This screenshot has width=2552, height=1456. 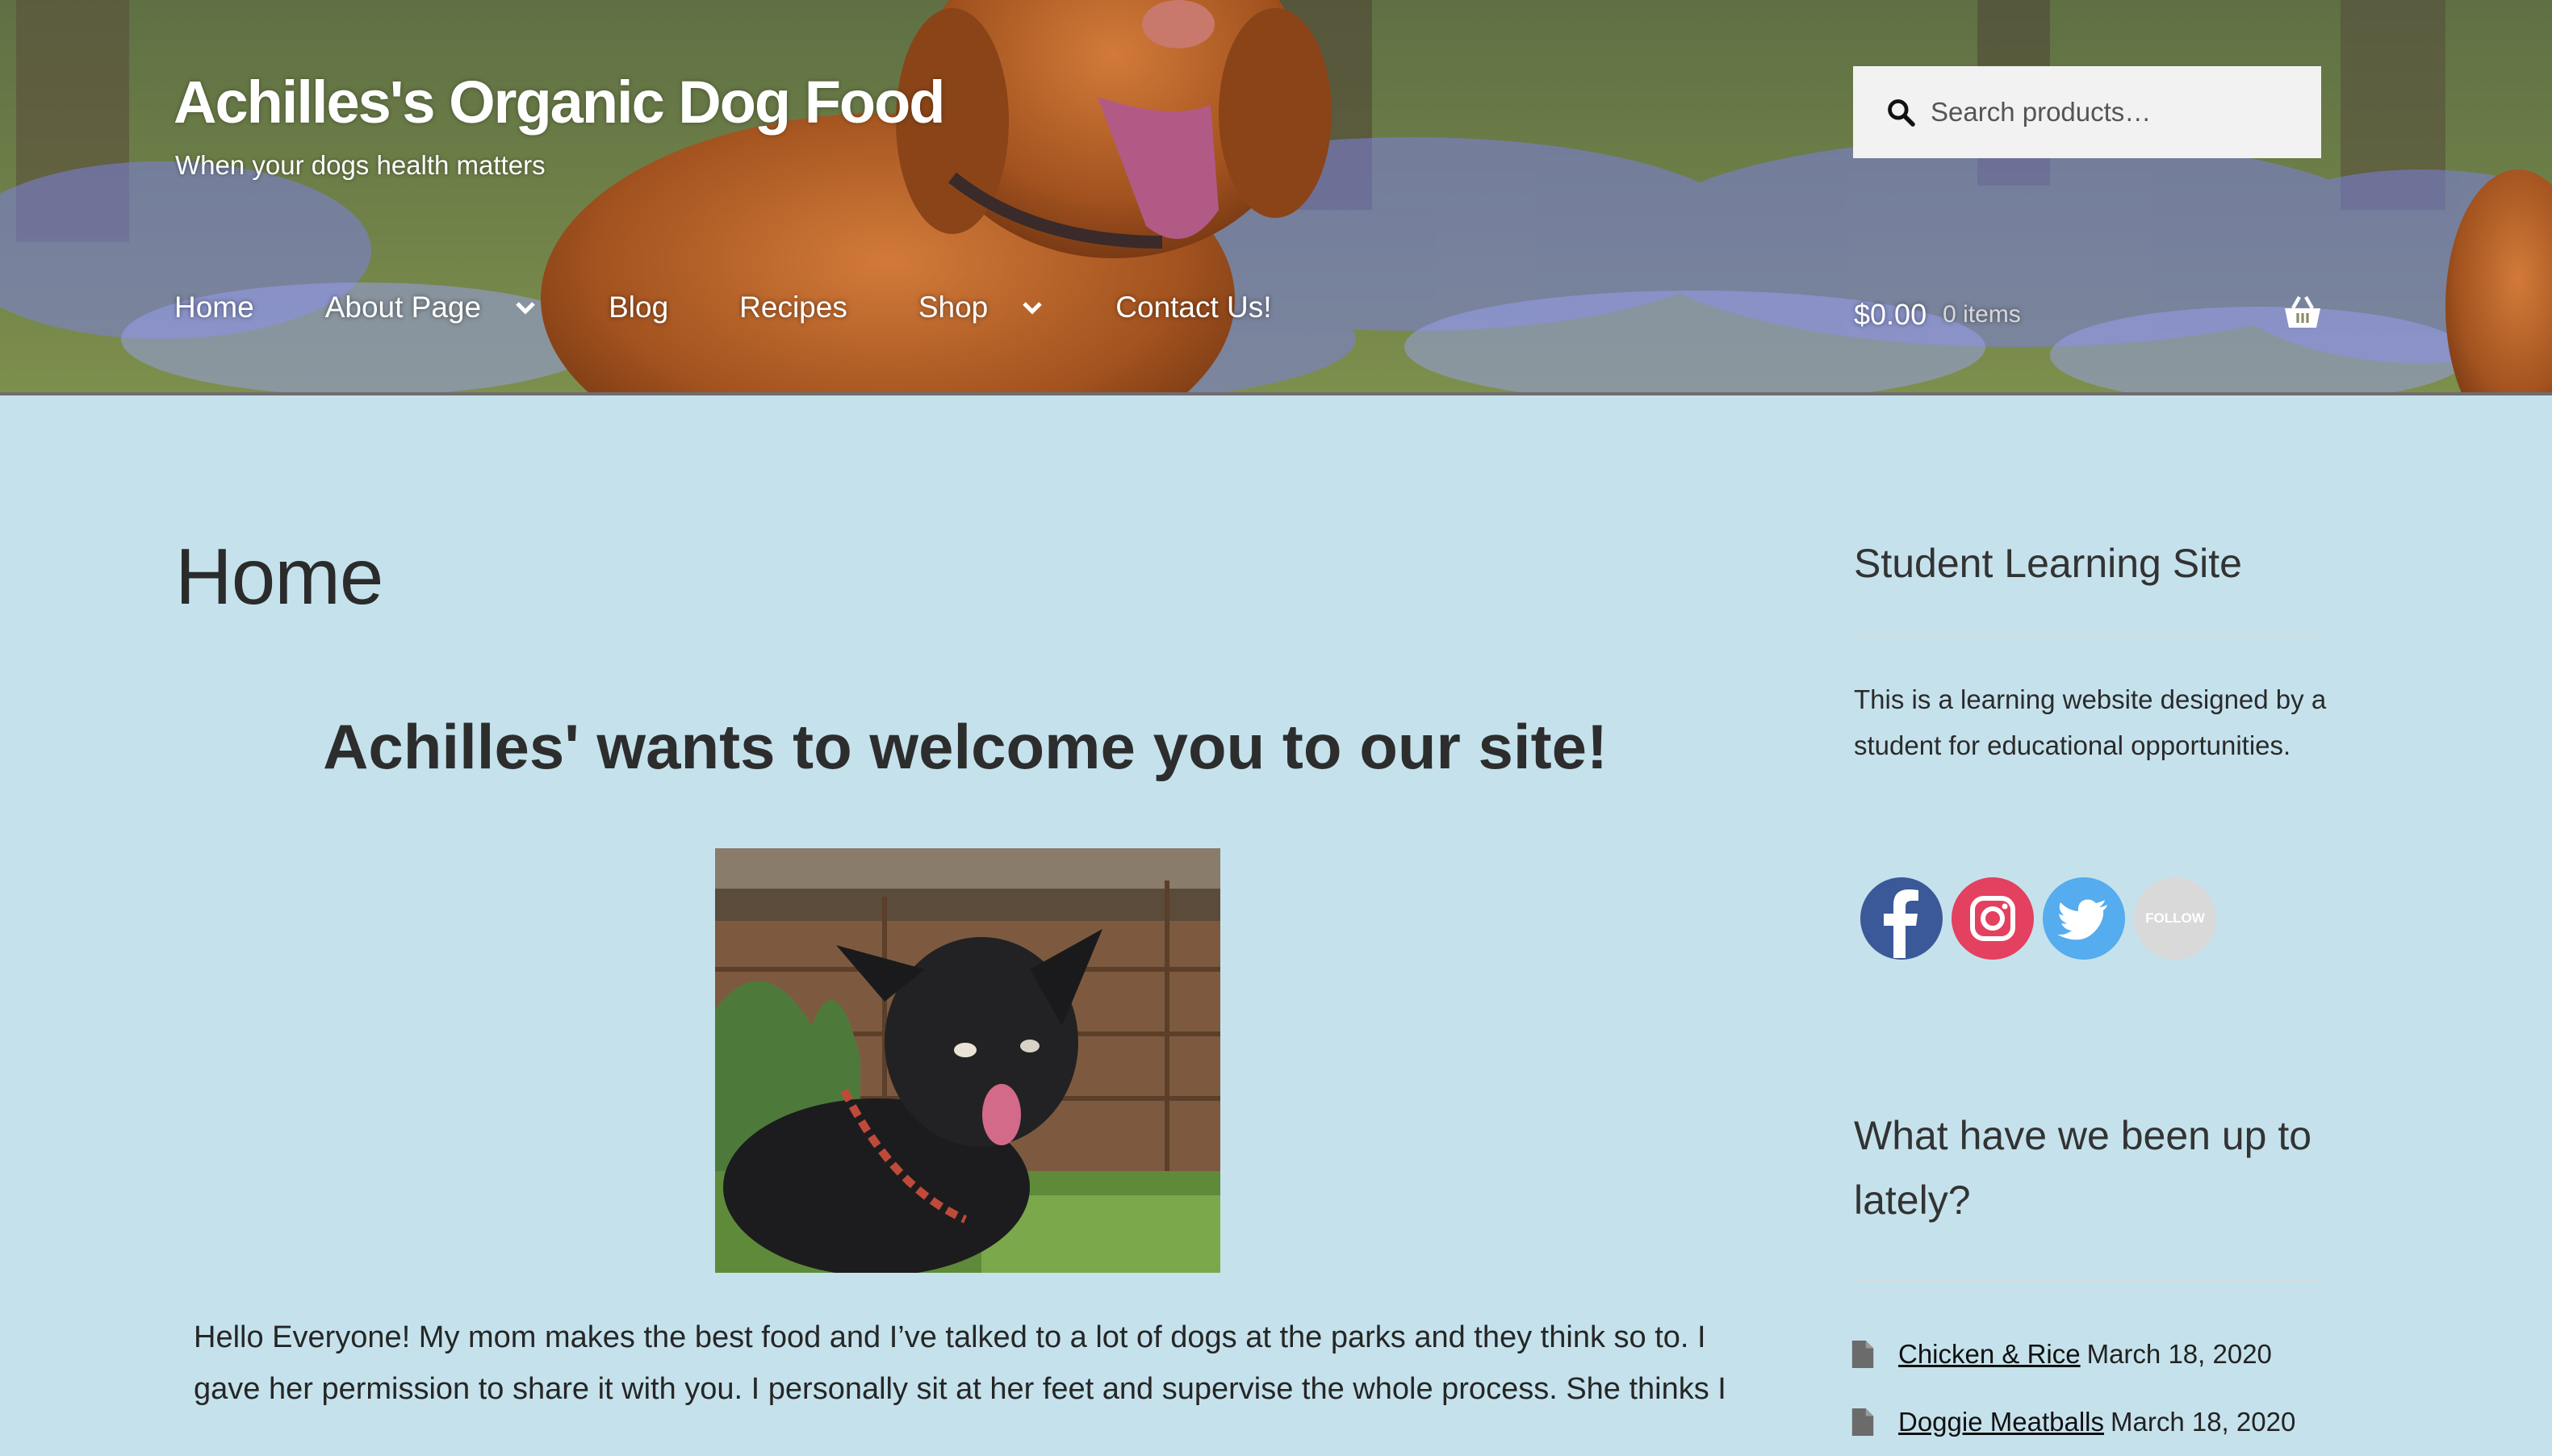 I want to click on nav-item-shop: Shop, so click(x=981, y=307).